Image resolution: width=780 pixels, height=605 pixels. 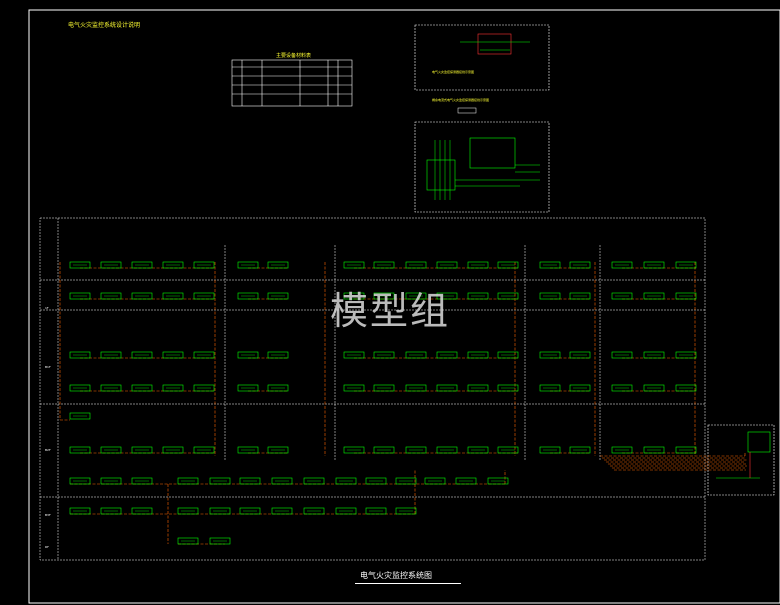 I want to click on title-underline, so click(x=408, y=583).